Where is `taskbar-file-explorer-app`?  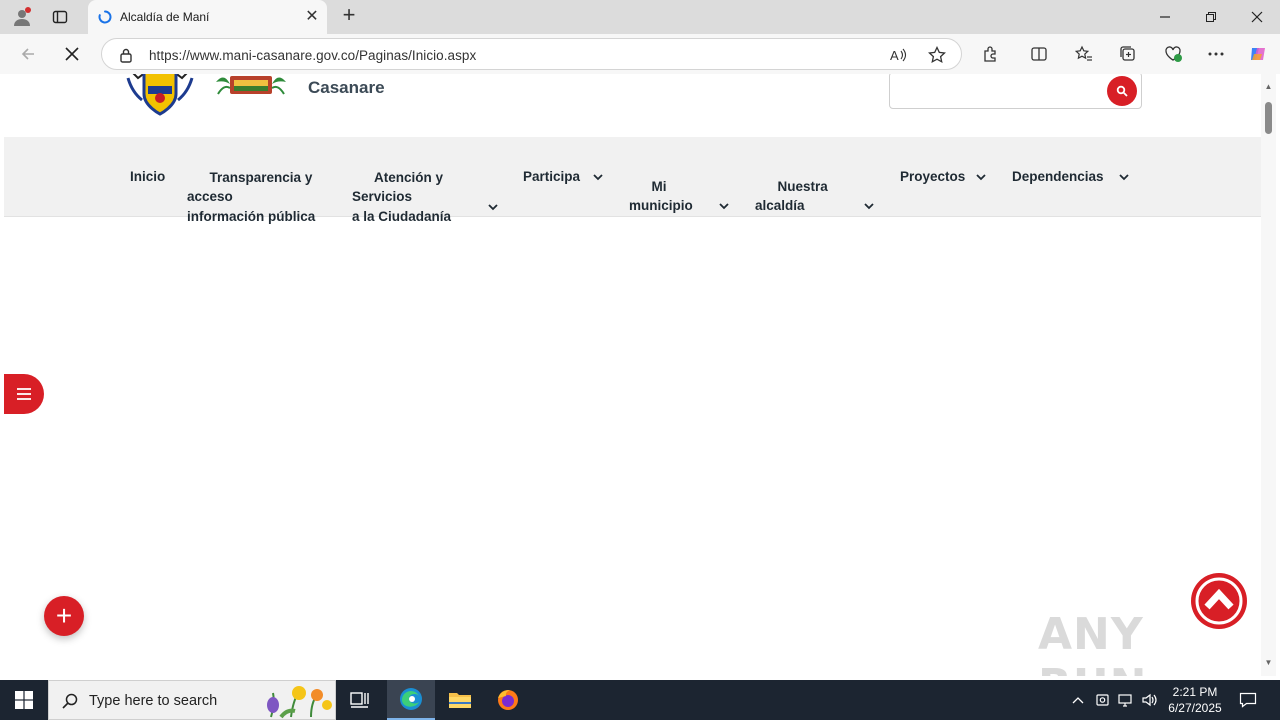
taskbar-file-explorer-app is located at coordinates (460, 700).